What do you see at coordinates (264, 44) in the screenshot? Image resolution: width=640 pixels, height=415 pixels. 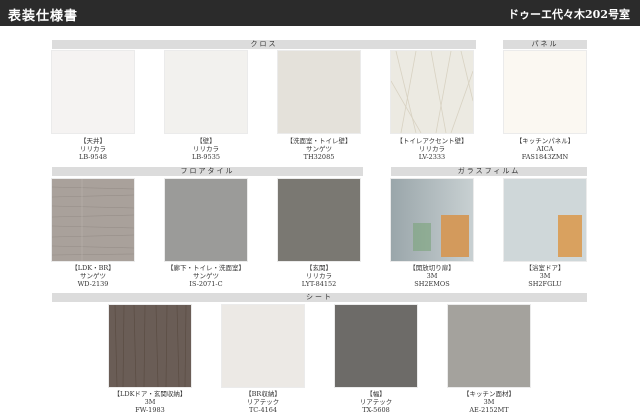 I see `section-cloth: クロス` at bounding box center [264, 44].